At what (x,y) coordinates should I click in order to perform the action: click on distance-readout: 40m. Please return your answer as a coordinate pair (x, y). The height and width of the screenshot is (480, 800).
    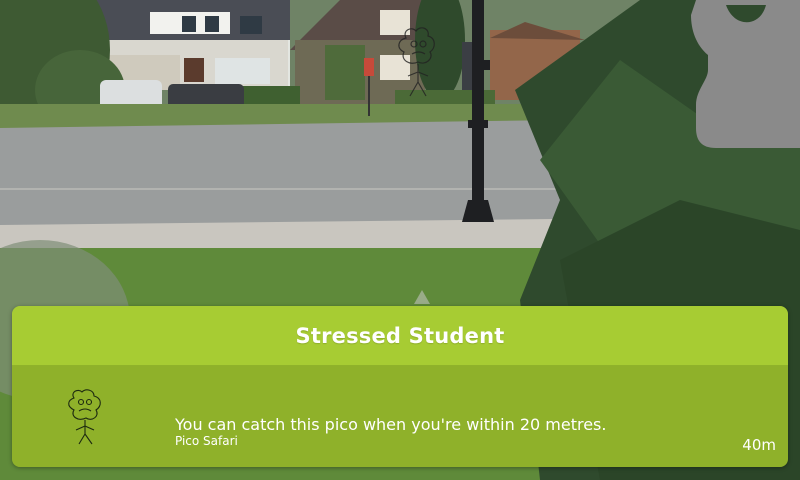
    Looking at the image, I should click on (759, 445).